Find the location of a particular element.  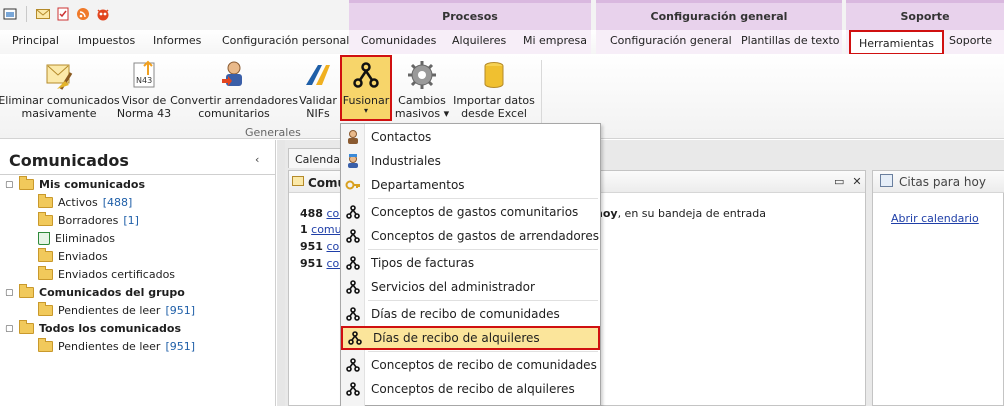

menu-item-gastos-comunitarios: Conceptos de gastos comunitarios is located at coordinates (470, 212).